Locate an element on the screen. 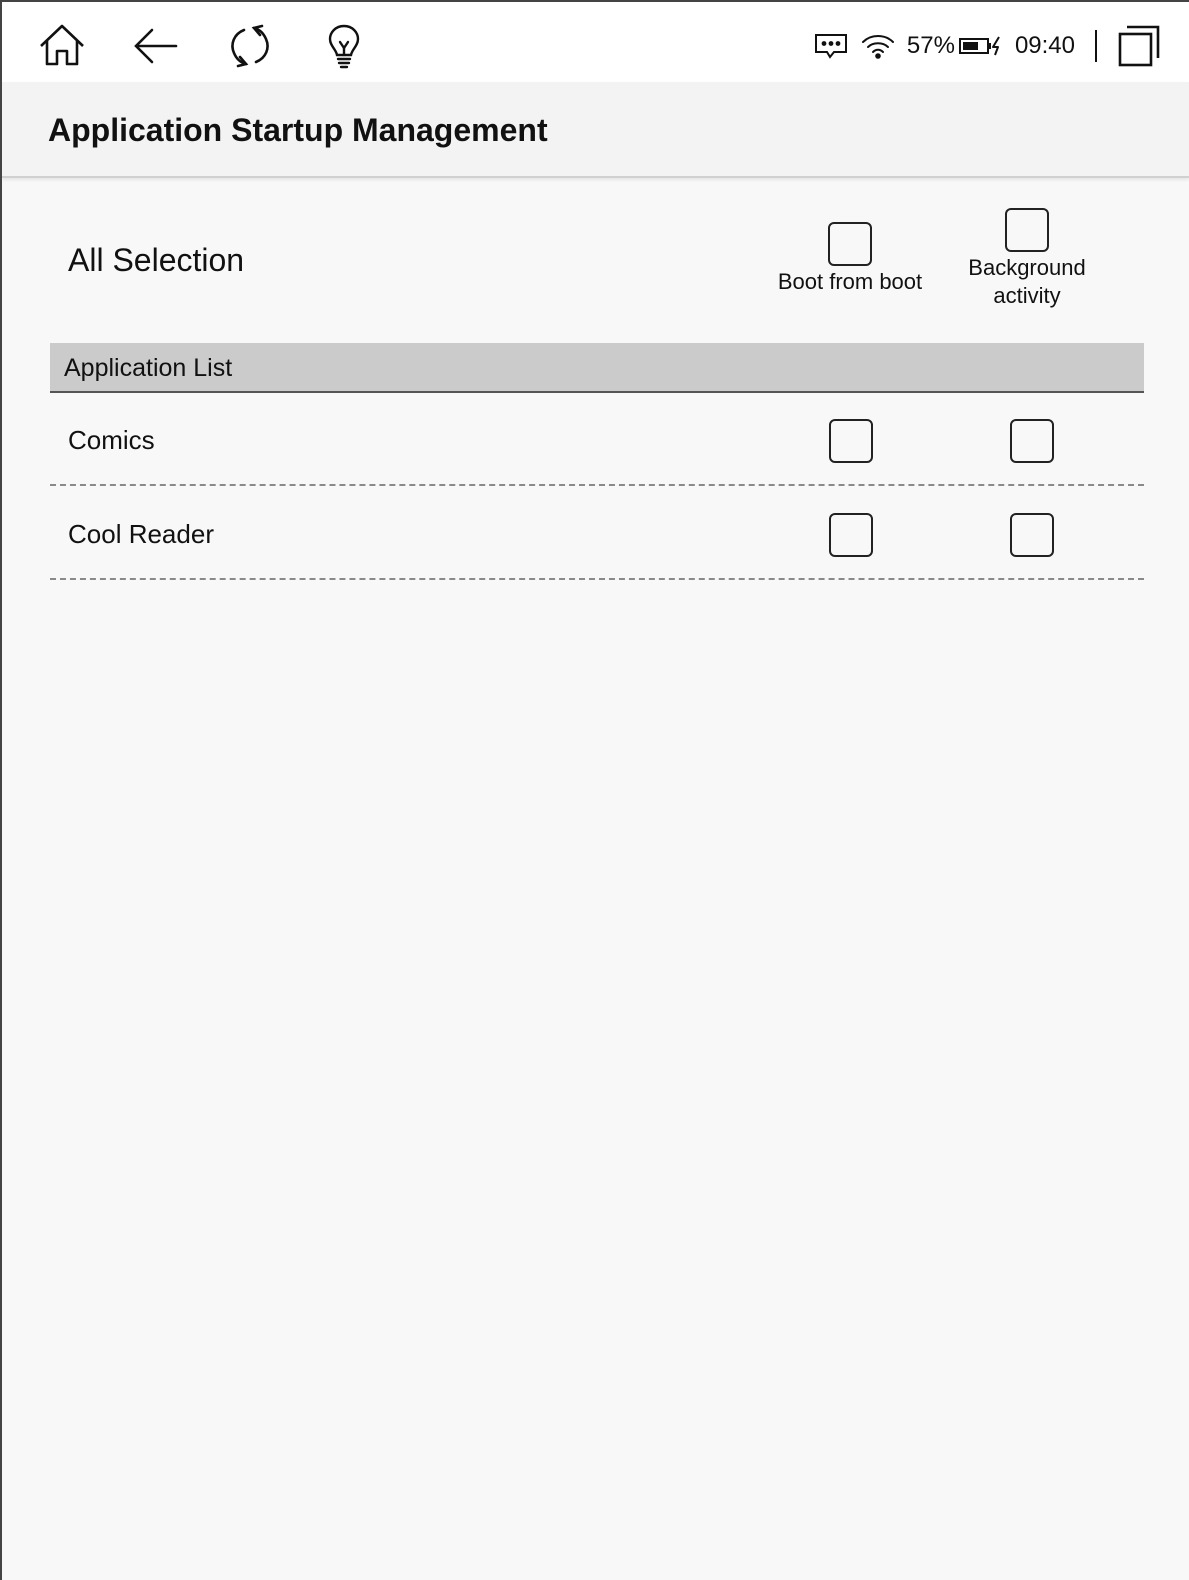  home-icon is located at coordinates (62, 46).